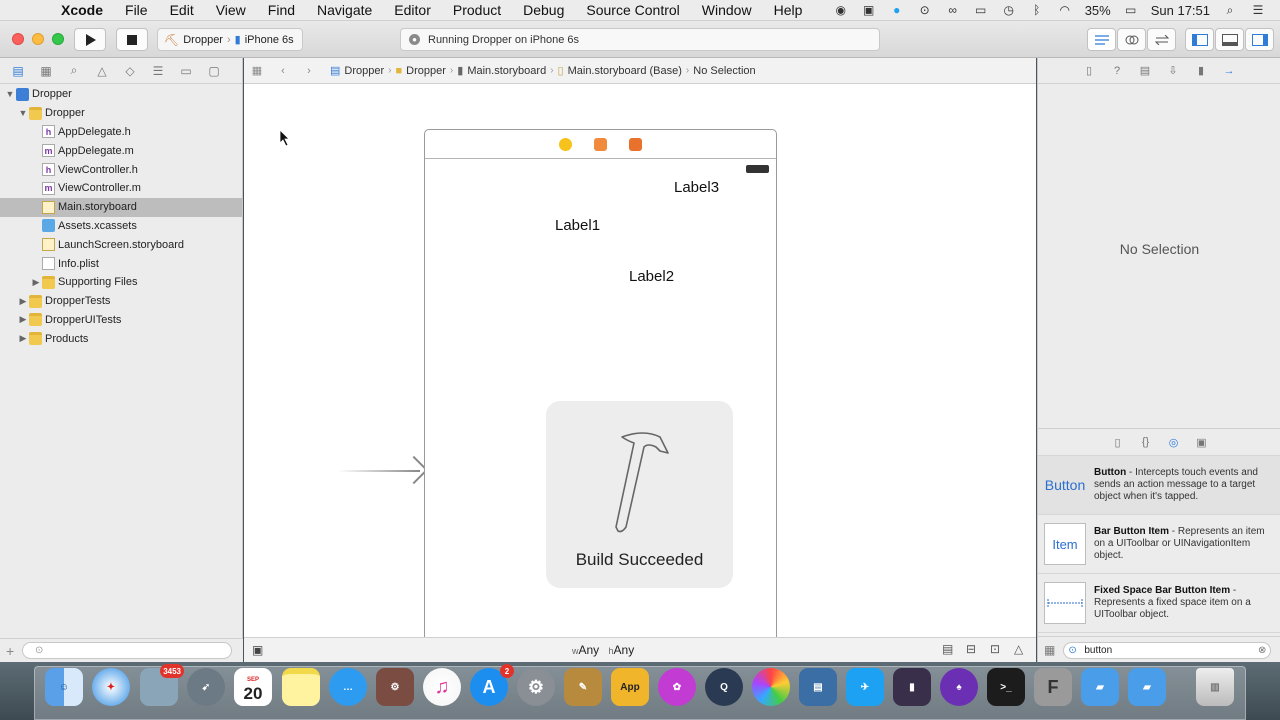 This screenshot has height=720, width=1280. Describe the element at coordinates (565, 144) in the screenshot. I see `view-controller-icon` at that location.